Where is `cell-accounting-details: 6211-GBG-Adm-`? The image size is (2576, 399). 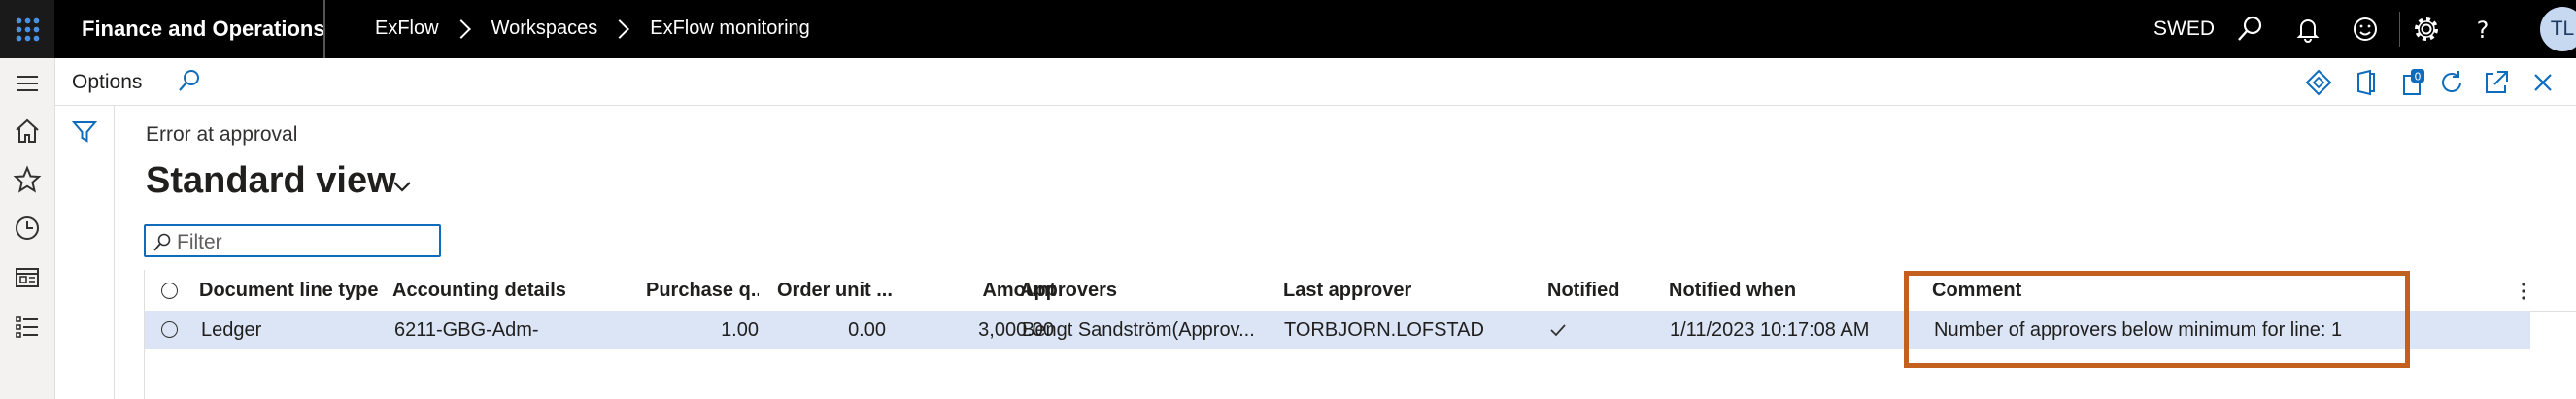 cell-accounting-details: 6211-GBG-Adm- is located at coordinates (466, 331).